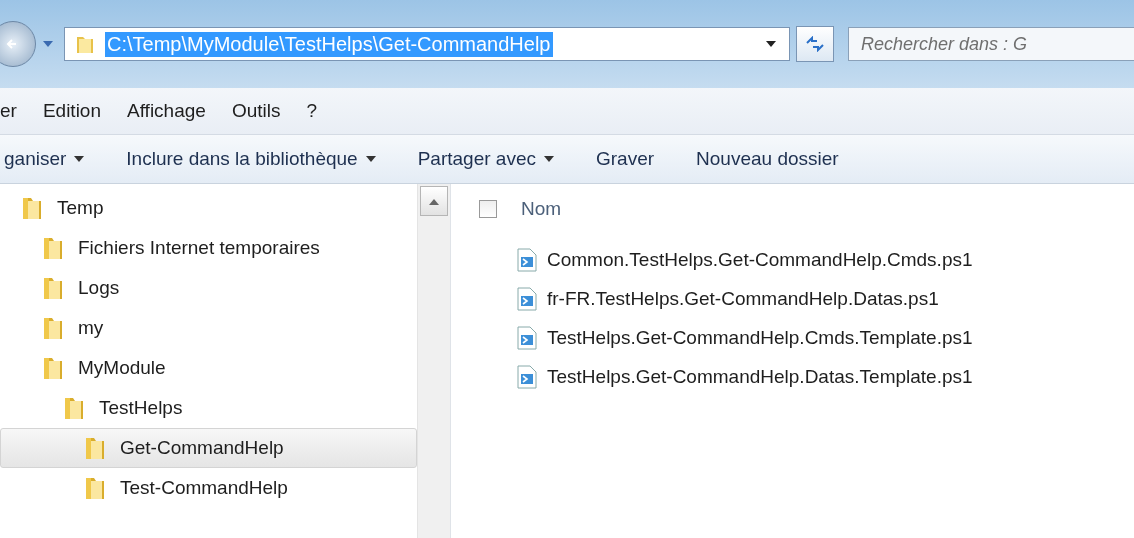  I want to click on search-field: Rechercher dans : G, so click(991, 44).